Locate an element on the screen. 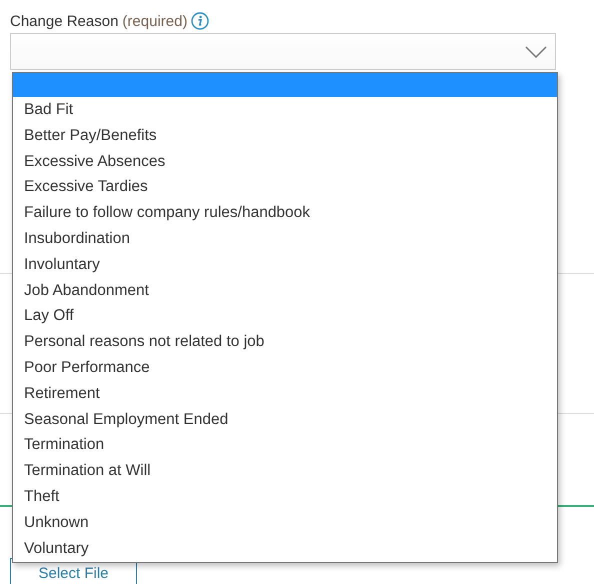  dropdown-option is located at coordinates (285, 85).